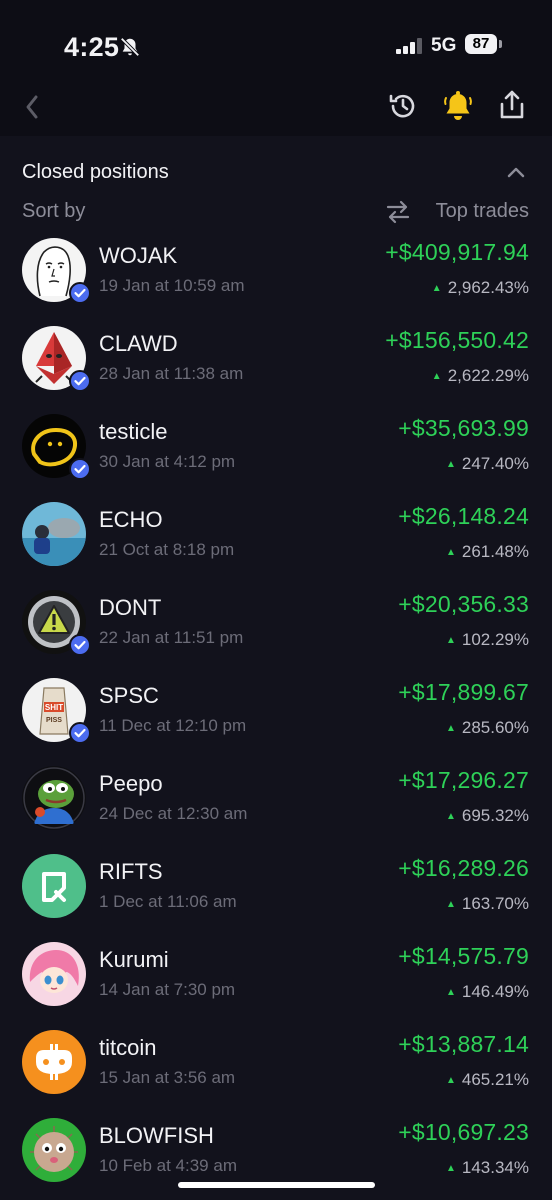 Image resolution: width=552 pixels, height=1200 pixels. Describe the element at coordinates (463, 516) in the screenshot. I see `pnl-amount: +$26,148.24` at that location.